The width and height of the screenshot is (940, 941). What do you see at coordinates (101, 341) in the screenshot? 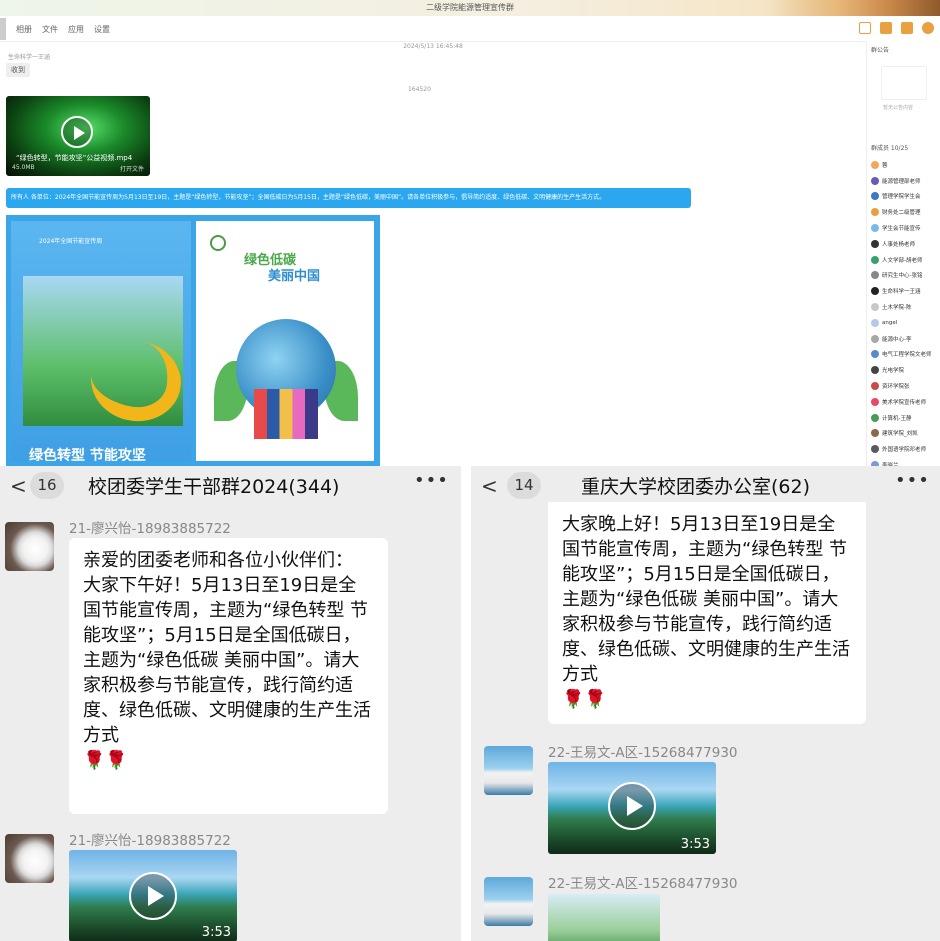
I see `energy-week-poster: 2024年全国节能宣传周 绿色转型 节能攻坚` at bounding box center [101, 341].